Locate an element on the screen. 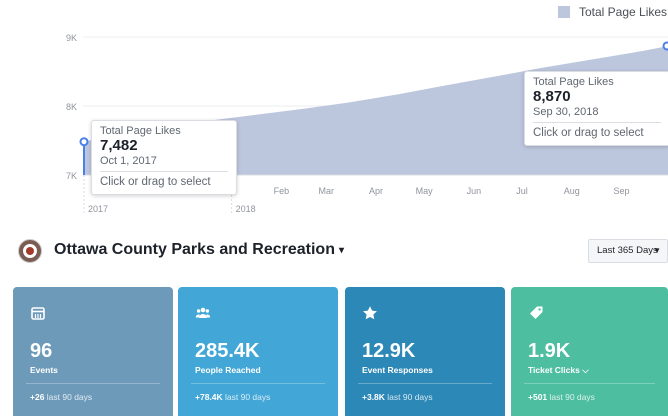 The height and width of the screenshot is (416, 668). card-label: Event Responses is located at coordinates (397, 370).